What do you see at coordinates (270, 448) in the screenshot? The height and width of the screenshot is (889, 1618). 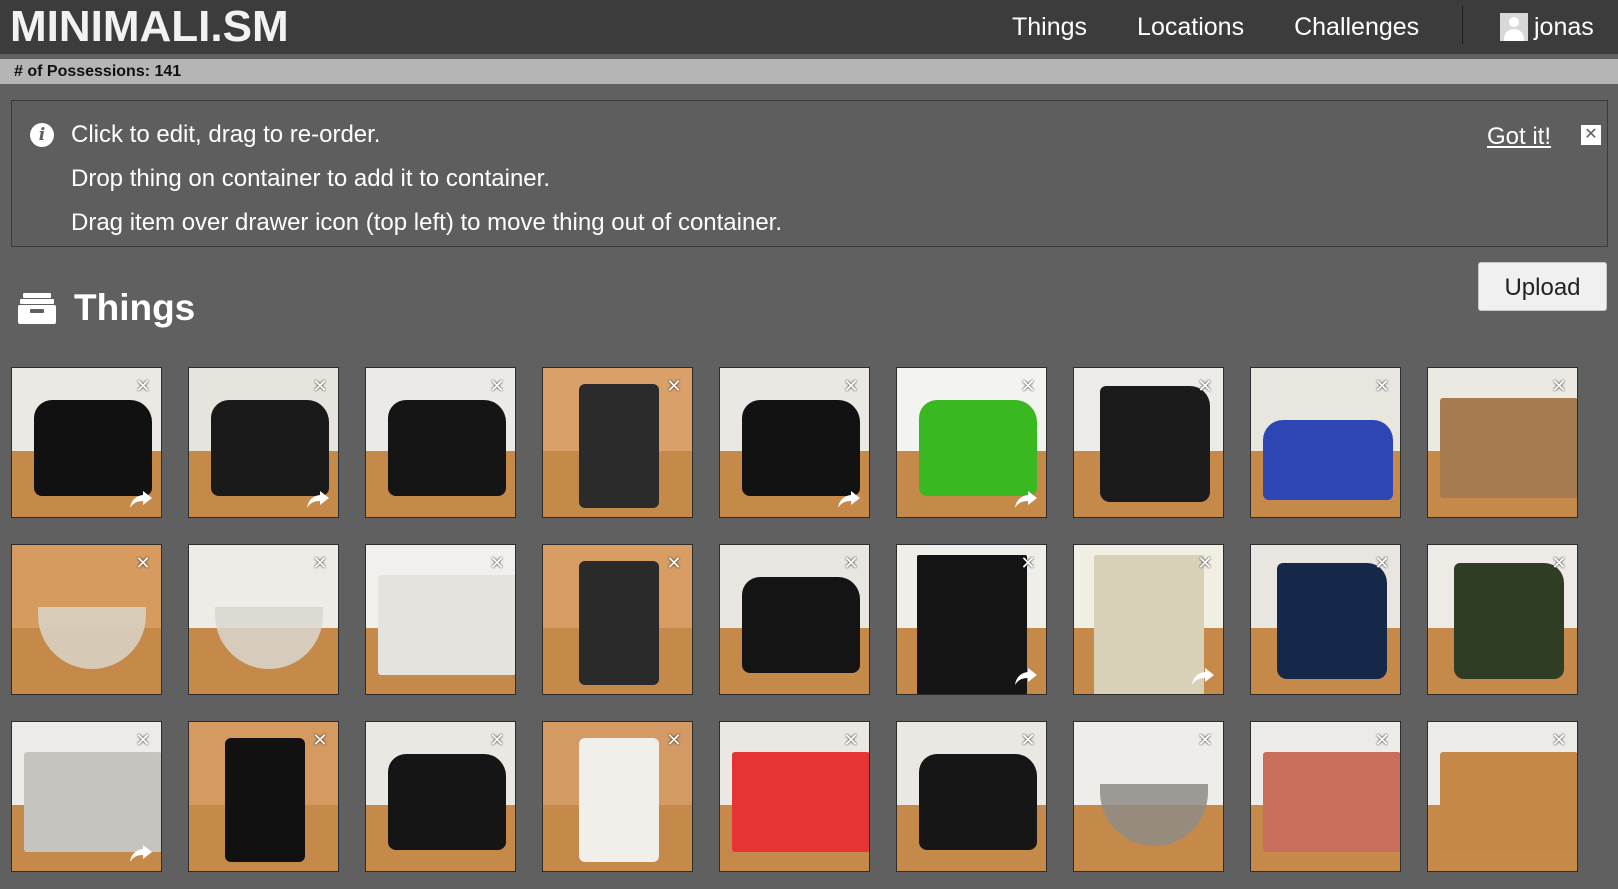 I see `black-shoulder-bag-picture` at bounding box center [270, 448].